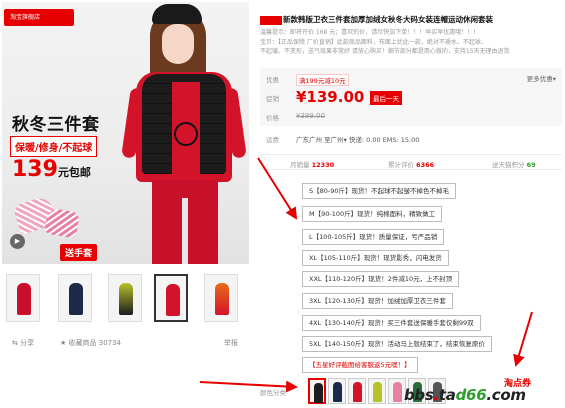  Describe the element at coordinates (300, 165) in the screenshot. I see `monthly-sales-label: 月销量` at that location.